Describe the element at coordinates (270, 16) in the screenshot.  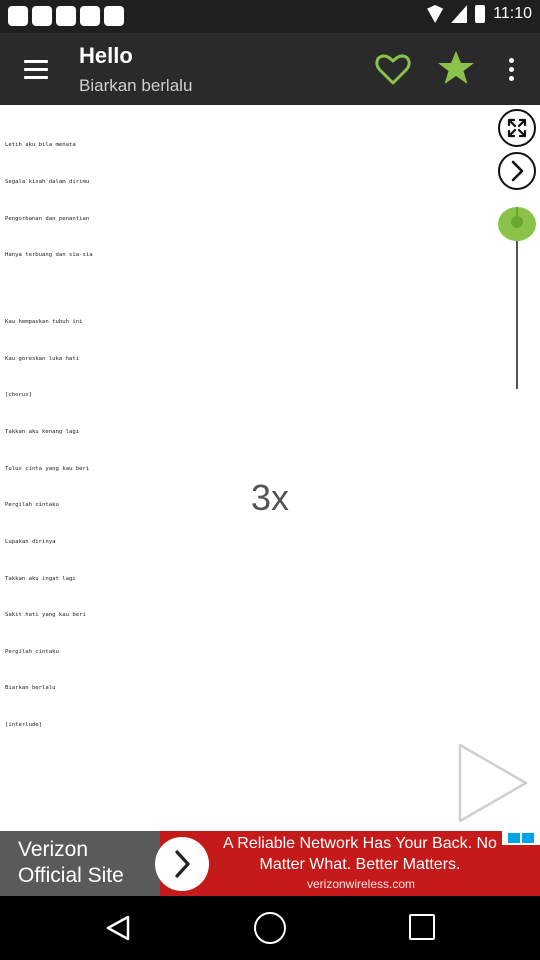
I see `status-bar: 11:10` at that location.